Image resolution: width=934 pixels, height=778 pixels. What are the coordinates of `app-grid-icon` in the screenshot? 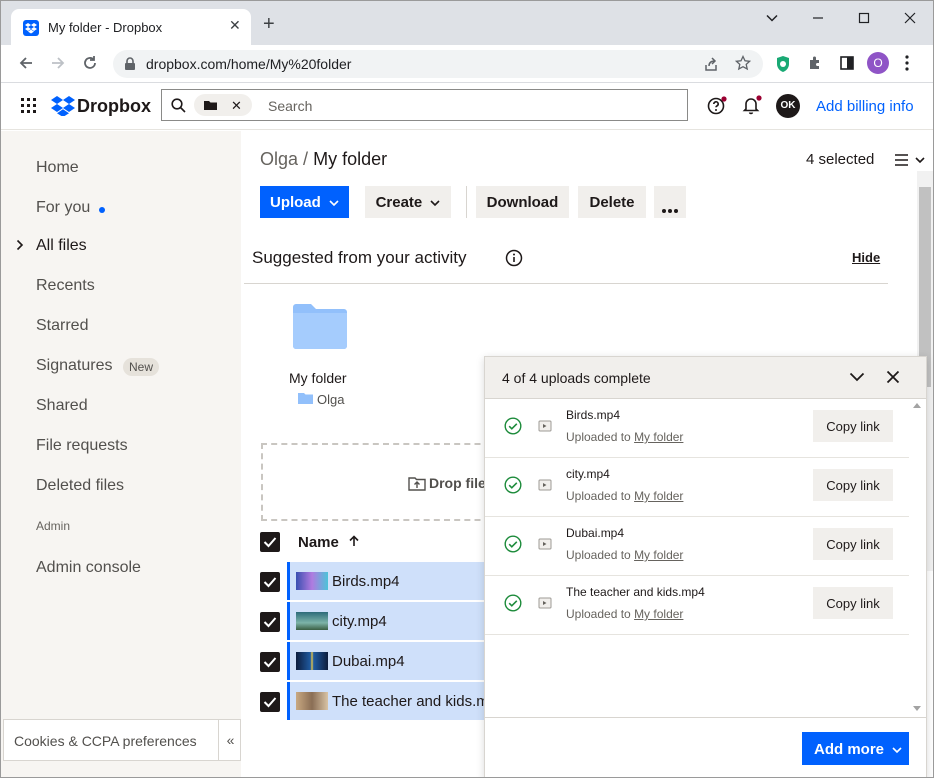 It's located at (28, 105).